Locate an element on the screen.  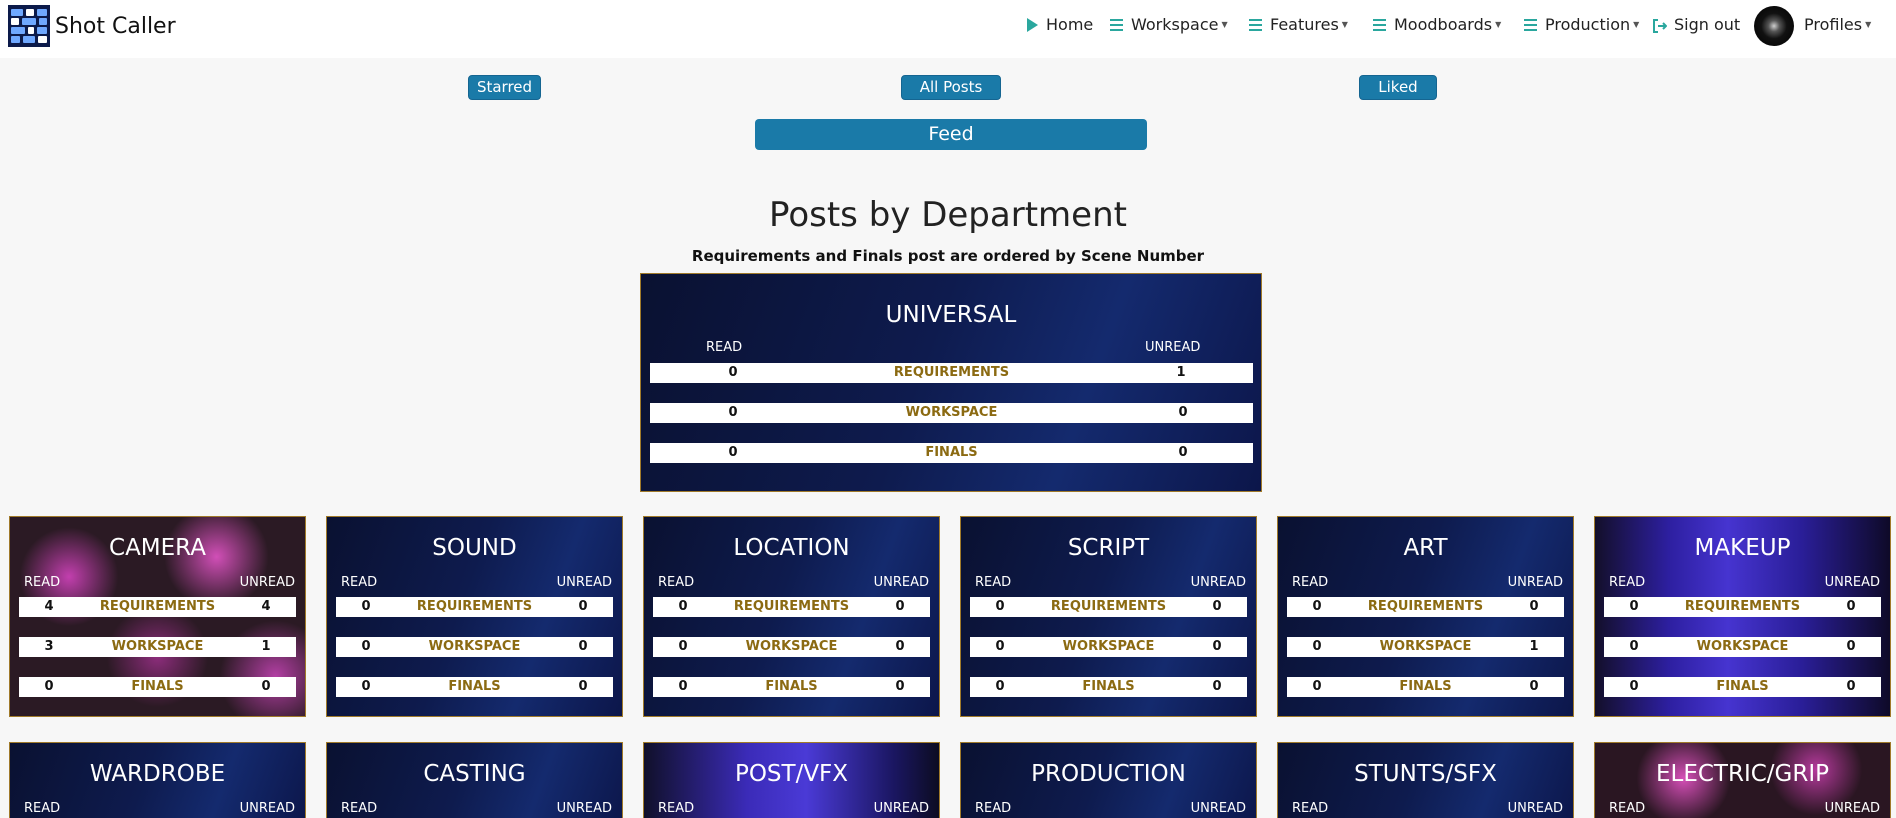
department-card-production: PRODUCTION READ UNREAD is located at coordinates (1108, 780).